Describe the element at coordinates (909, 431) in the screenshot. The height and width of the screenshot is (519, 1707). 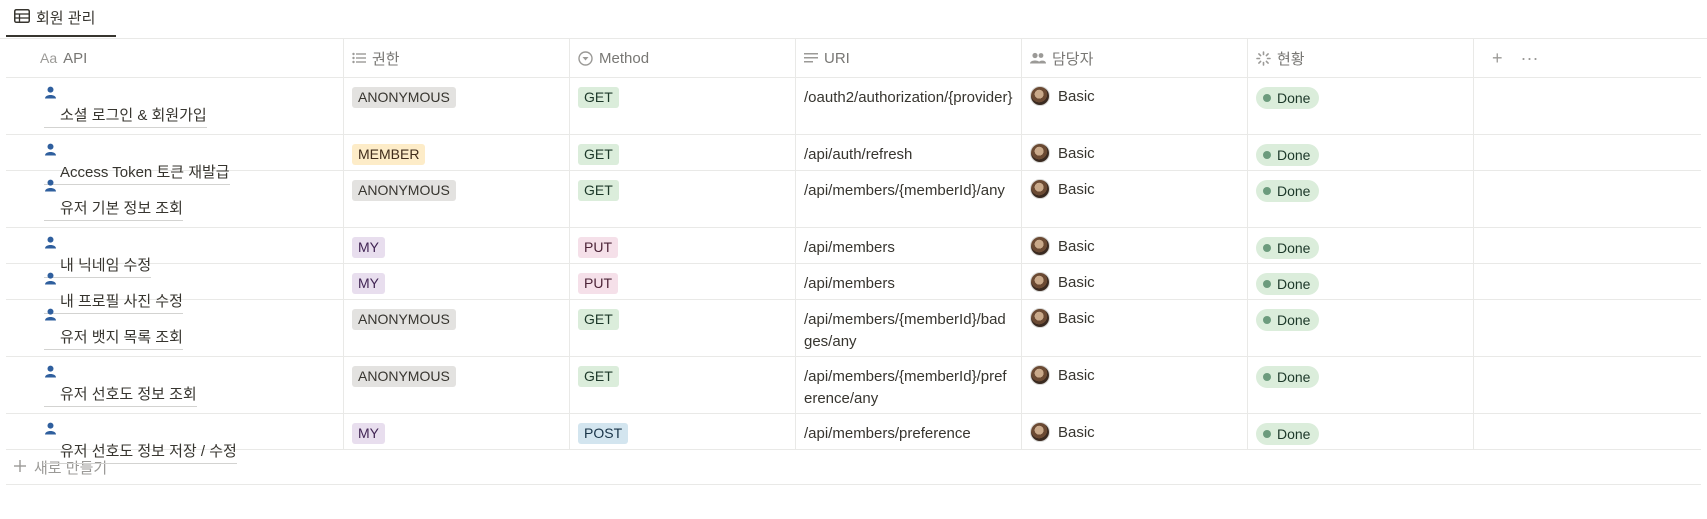
I see `uri-cell: /api/members/preference` at that location.